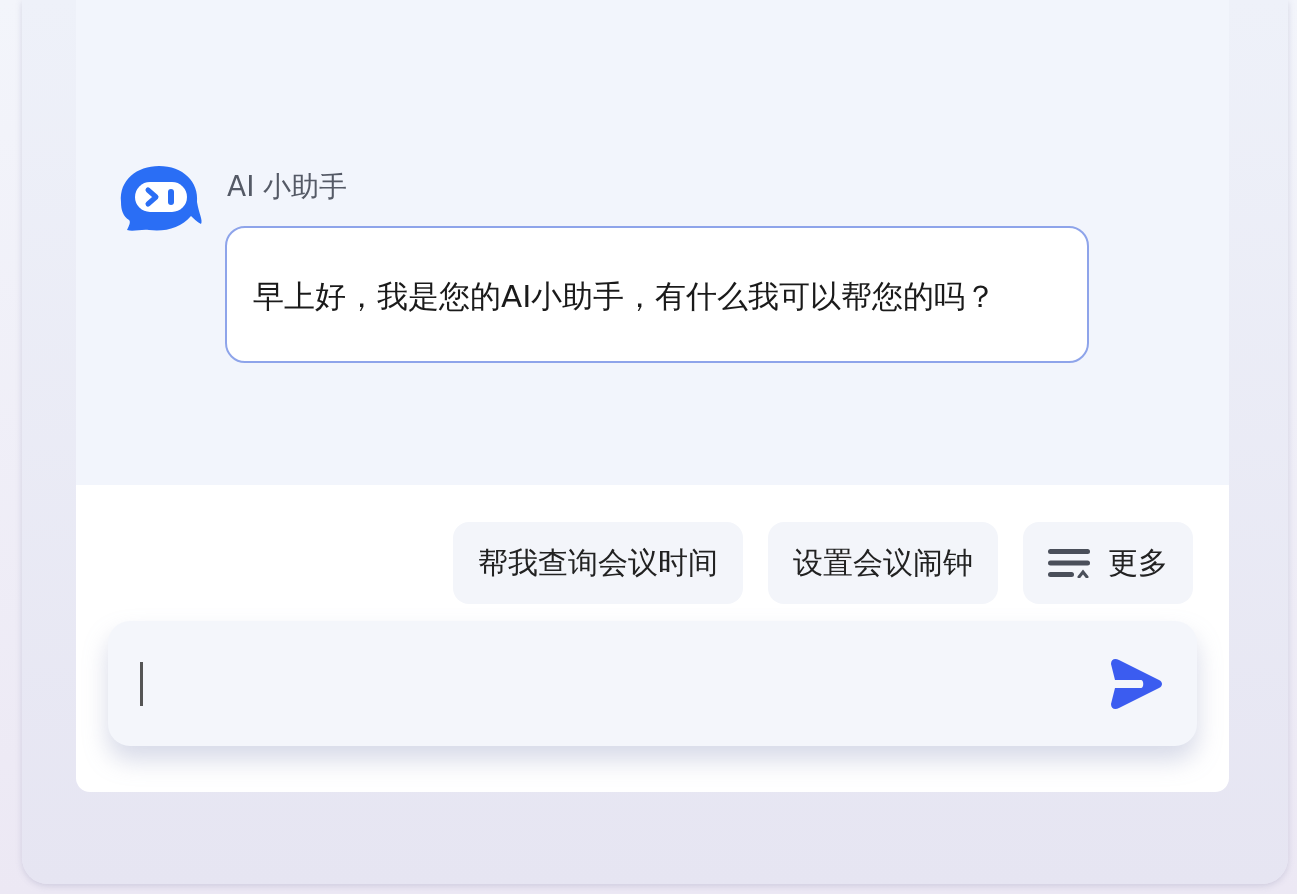  I want to click on suggestion-chip: 帮我查询会议时间, so click(598, 563).